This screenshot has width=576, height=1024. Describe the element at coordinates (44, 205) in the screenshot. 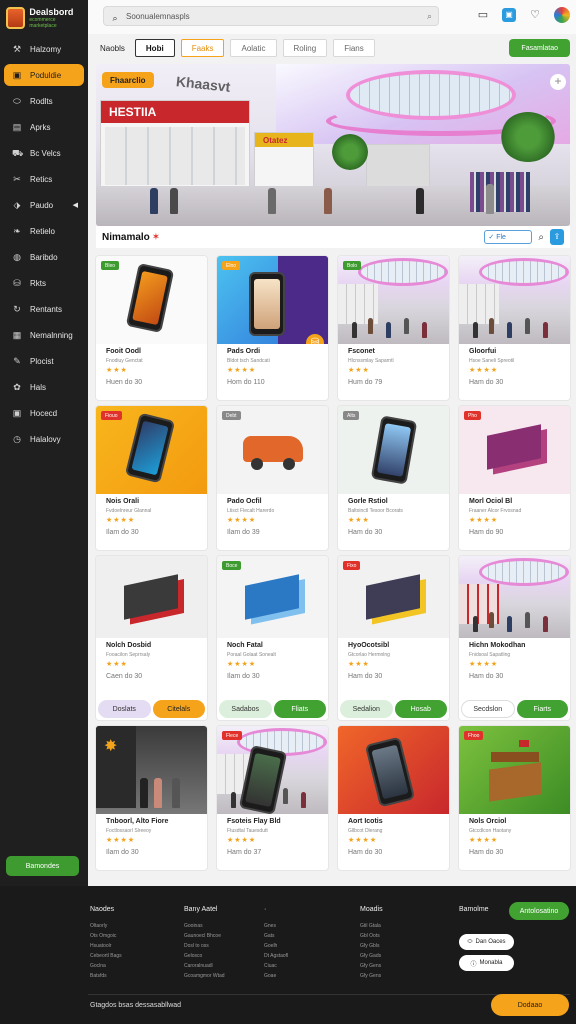

I see `sidebar-item: ⬗ Paudo ◀` at that location.